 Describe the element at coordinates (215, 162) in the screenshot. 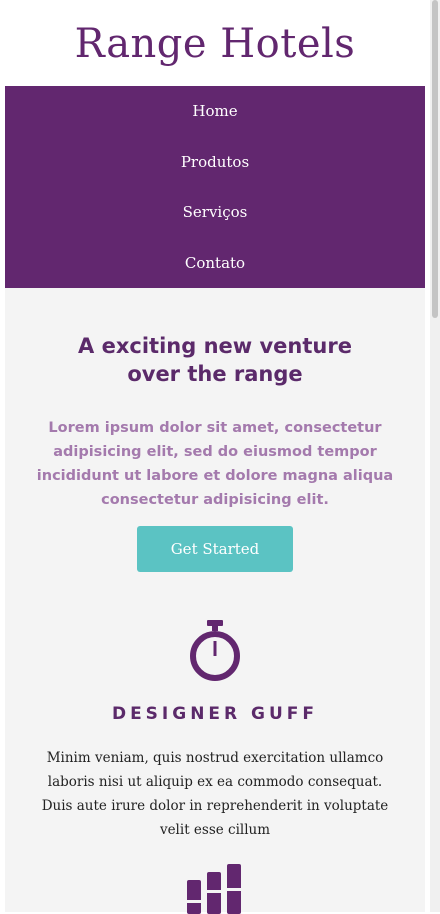

I see `nav-item-produtos: Produtos` at that location.